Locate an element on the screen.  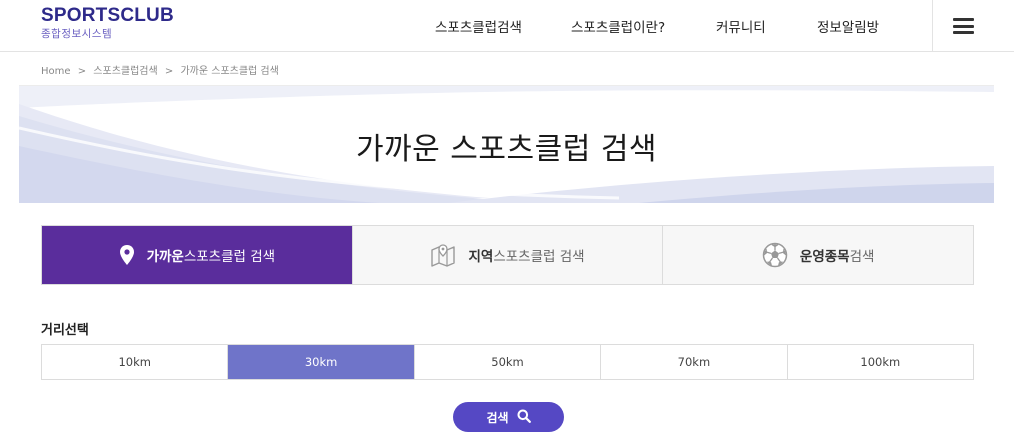
breadcrumb-club-search: 스포츠클럽검색 is located at coordinates (125, 71).